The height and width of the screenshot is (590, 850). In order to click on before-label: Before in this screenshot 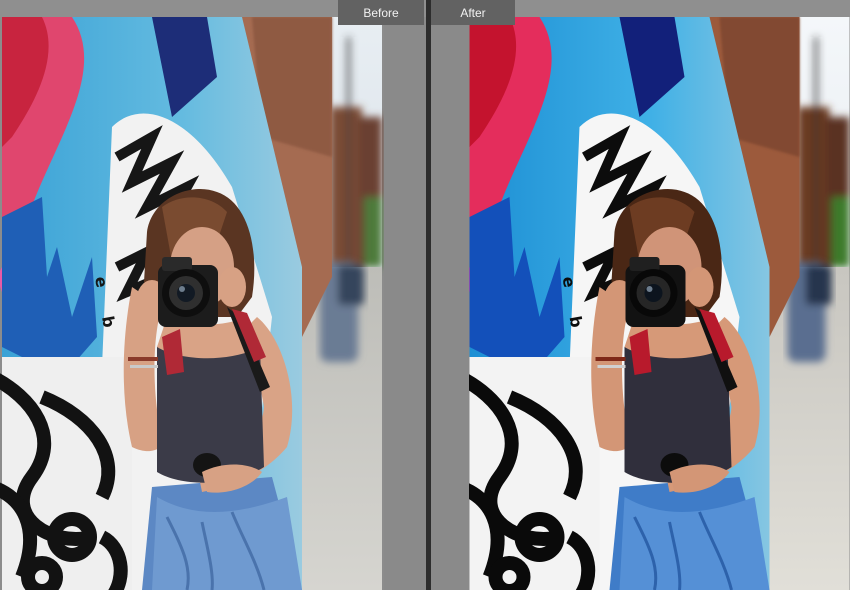, I will do `click(381, 12)`.